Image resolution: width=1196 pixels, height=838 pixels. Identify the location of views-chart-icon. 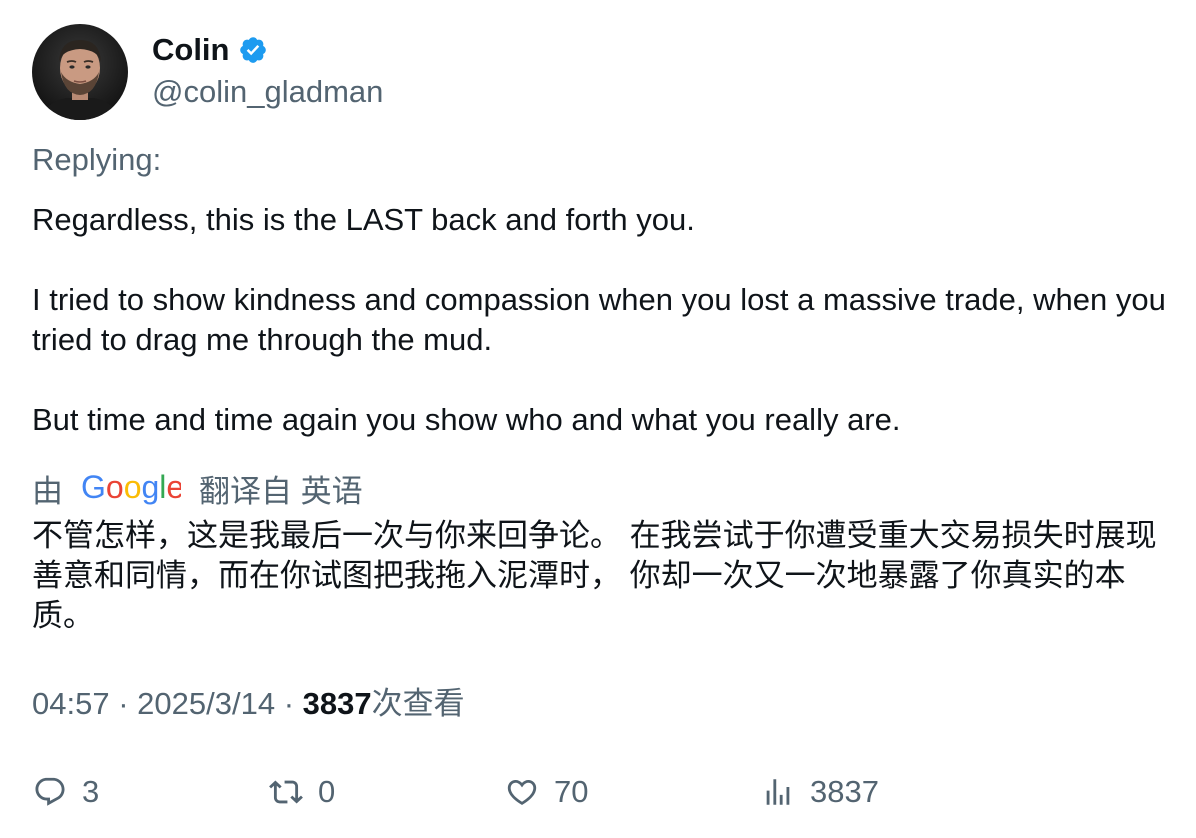
(778, 792).